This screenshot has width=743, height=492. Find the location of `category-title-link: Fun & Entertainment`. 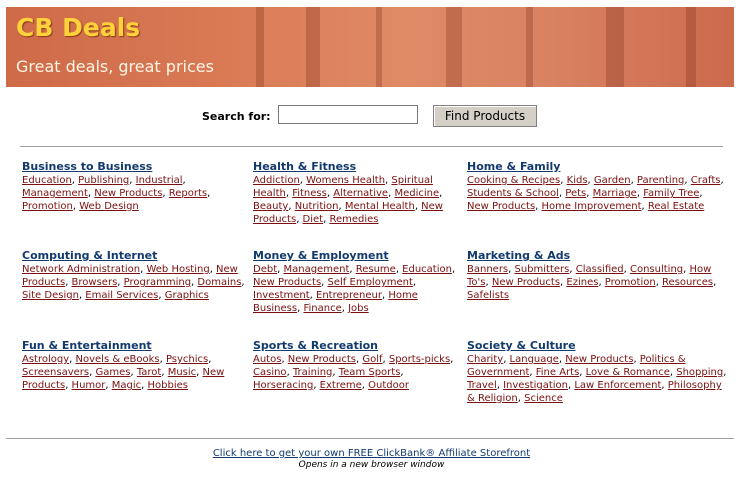

category-title-link: Fun & Entertainment is located at coordinates (136, 345).